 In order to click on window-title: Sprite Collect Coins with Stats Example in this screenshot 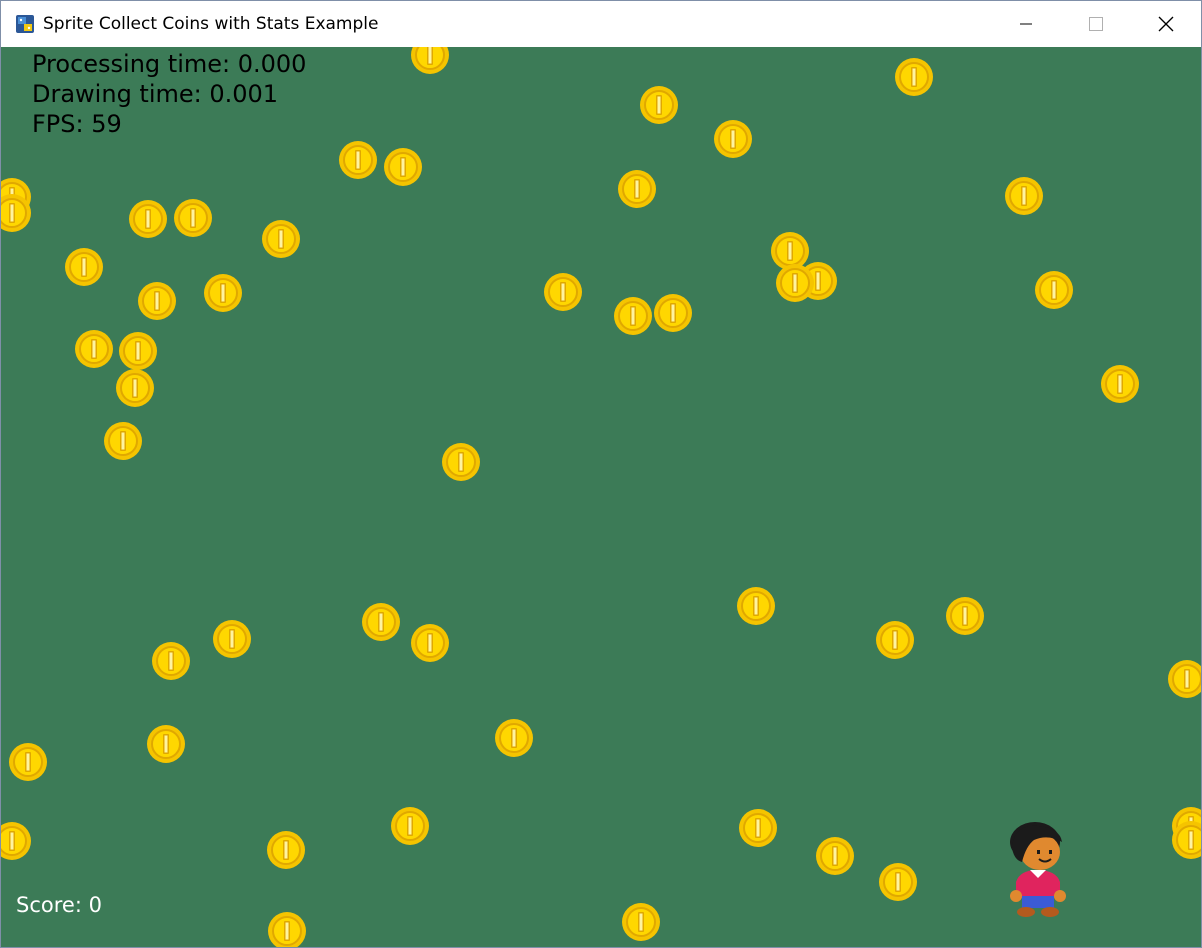, I will do `click(211, 24)`.